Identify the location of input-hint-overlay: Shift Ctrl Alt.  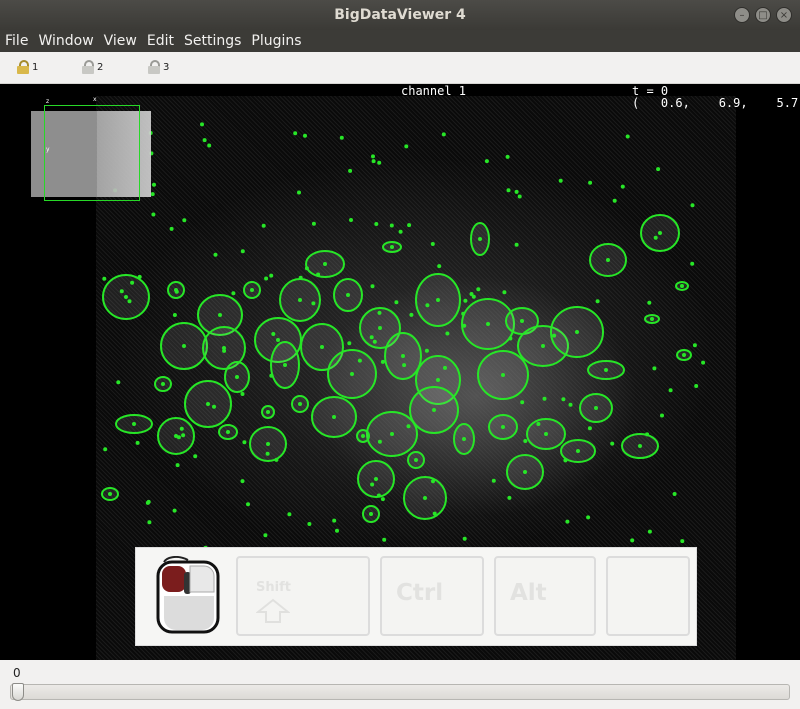
(416, 596).